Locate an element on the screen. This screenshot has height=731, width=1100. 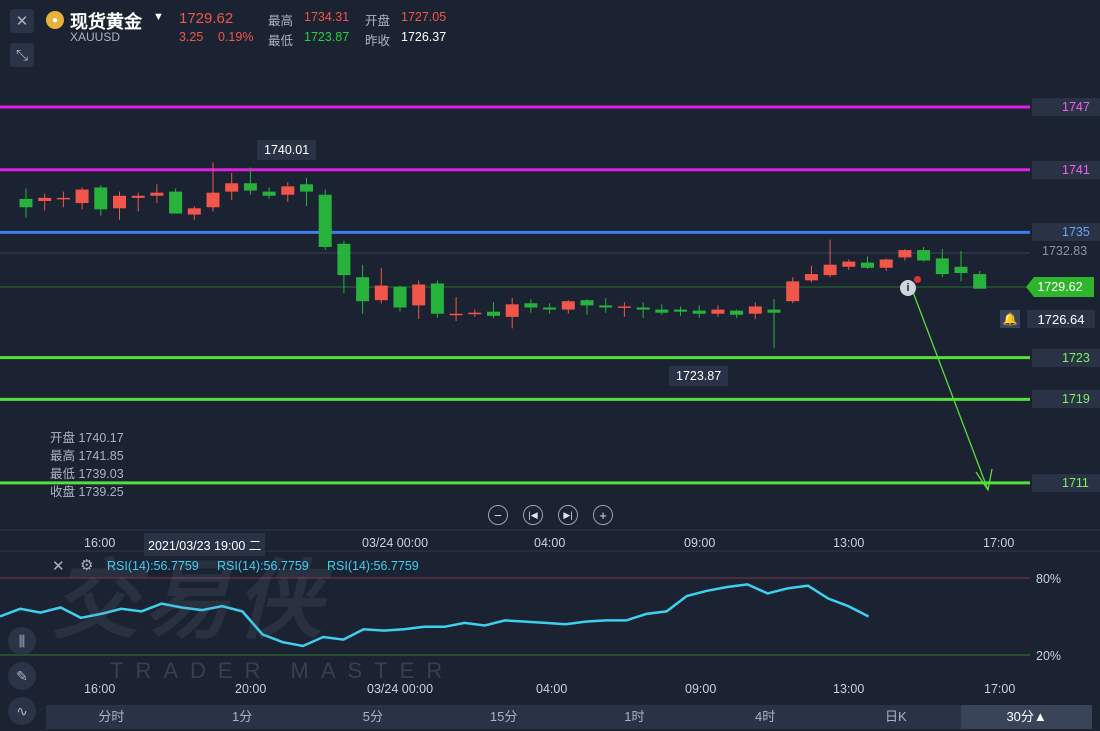
step-forward-button: ▶| is located at coordinates (568, 515).